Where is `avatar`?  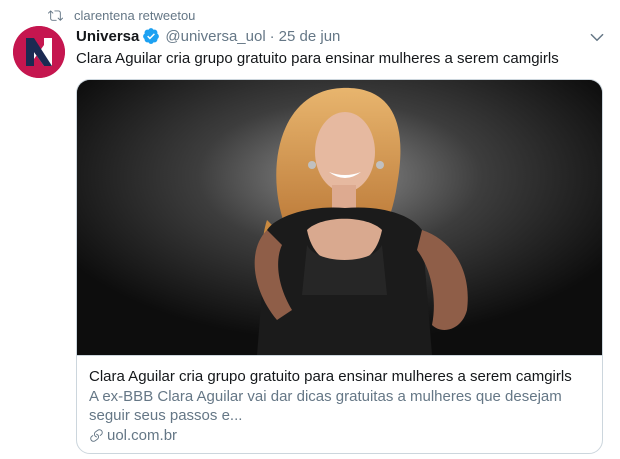
avatar is located at coordinates (39, 52).